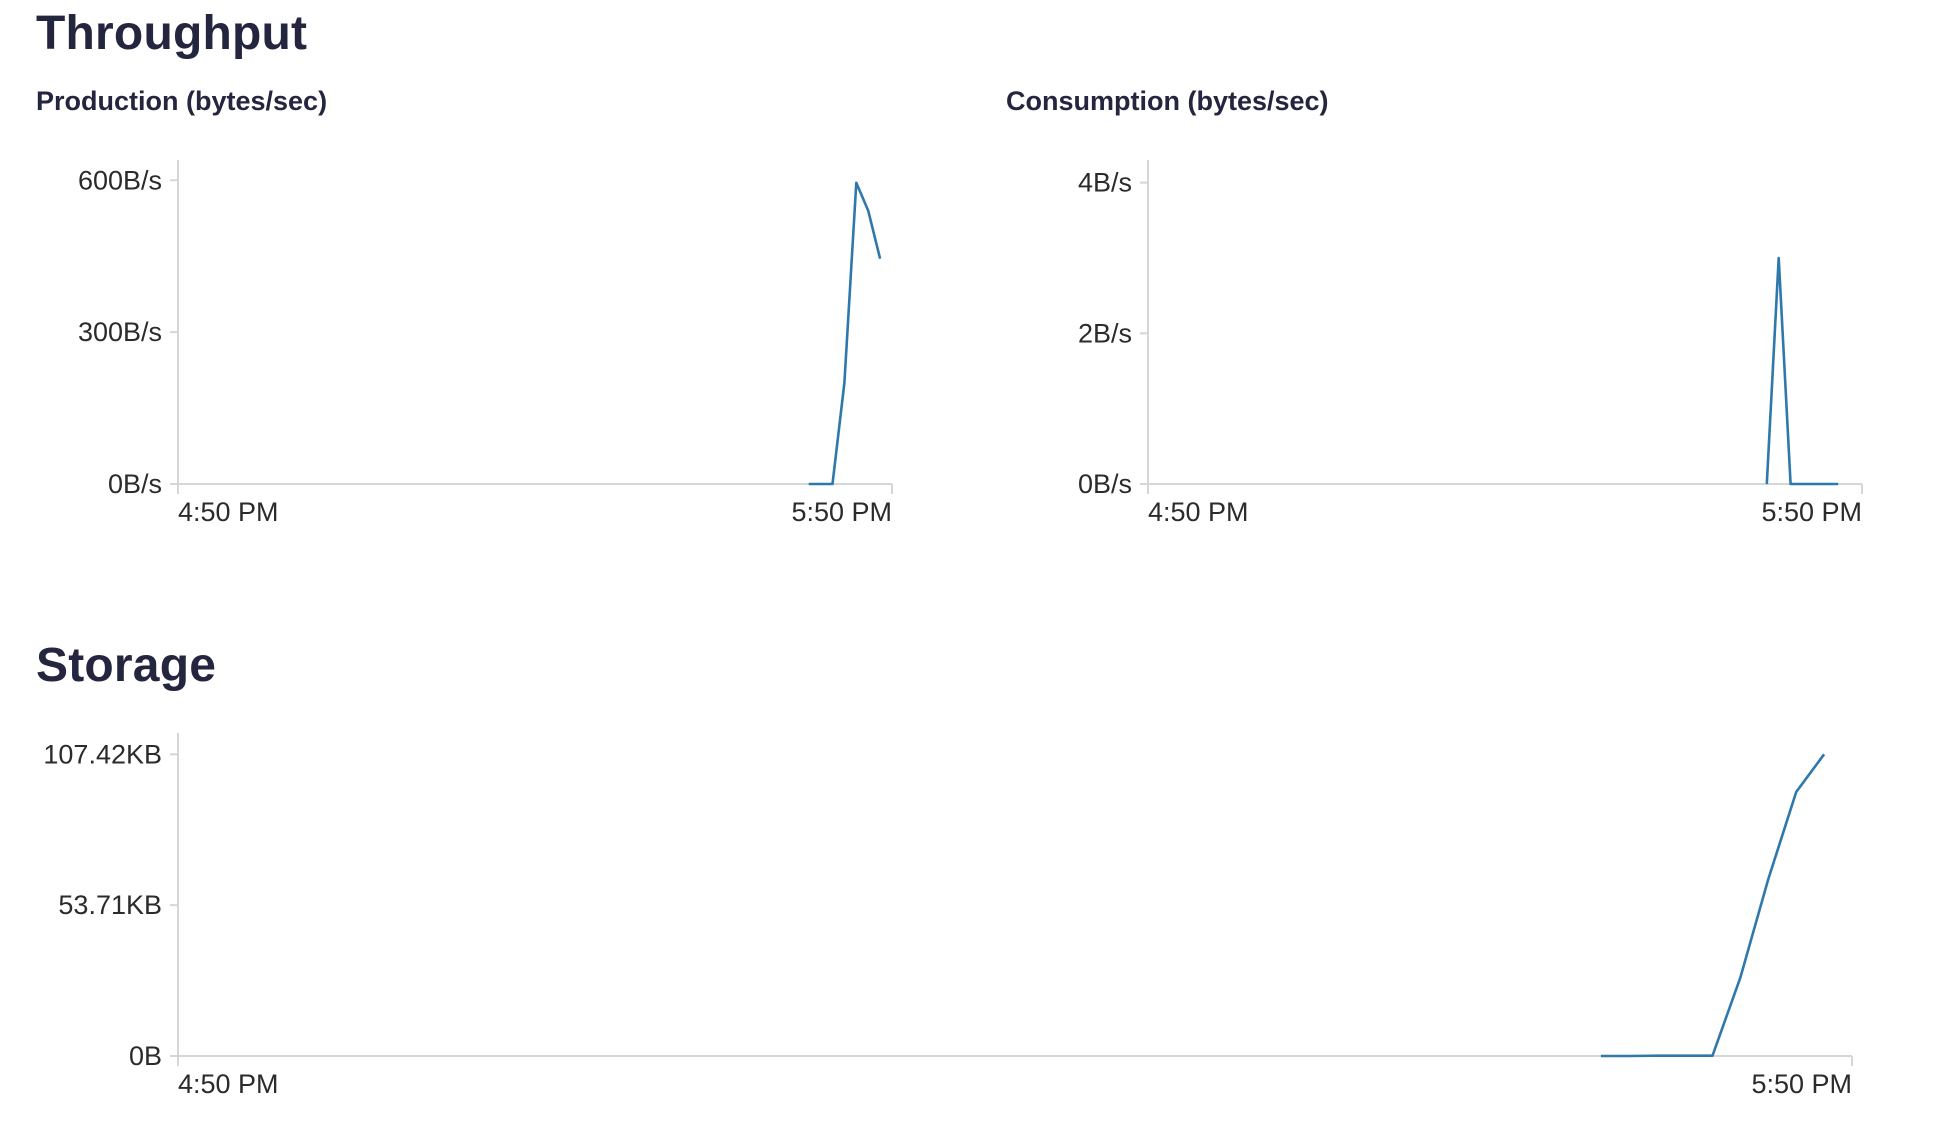 The image size is (1940, 1136). Describe the element at coordinates (102, 754) in the screenshot. I see `y-tick-label: 107.42KB` at that location.